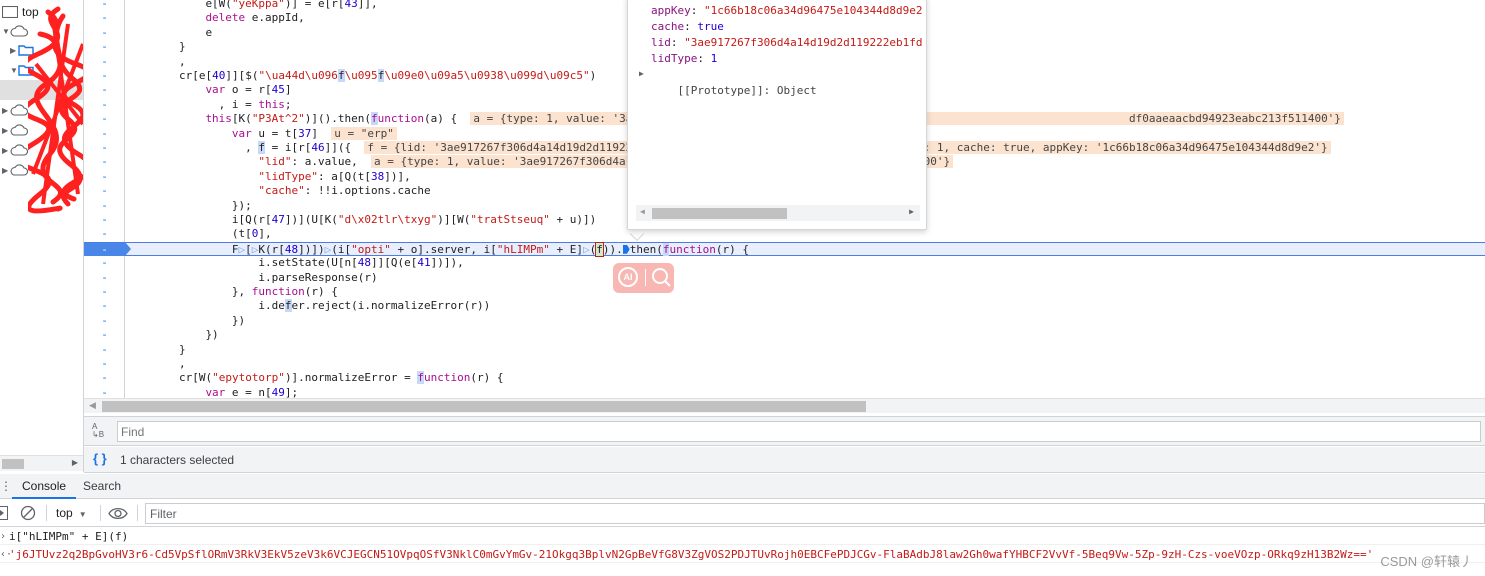  I want to click on navigator-item: top, so click(41, 12).